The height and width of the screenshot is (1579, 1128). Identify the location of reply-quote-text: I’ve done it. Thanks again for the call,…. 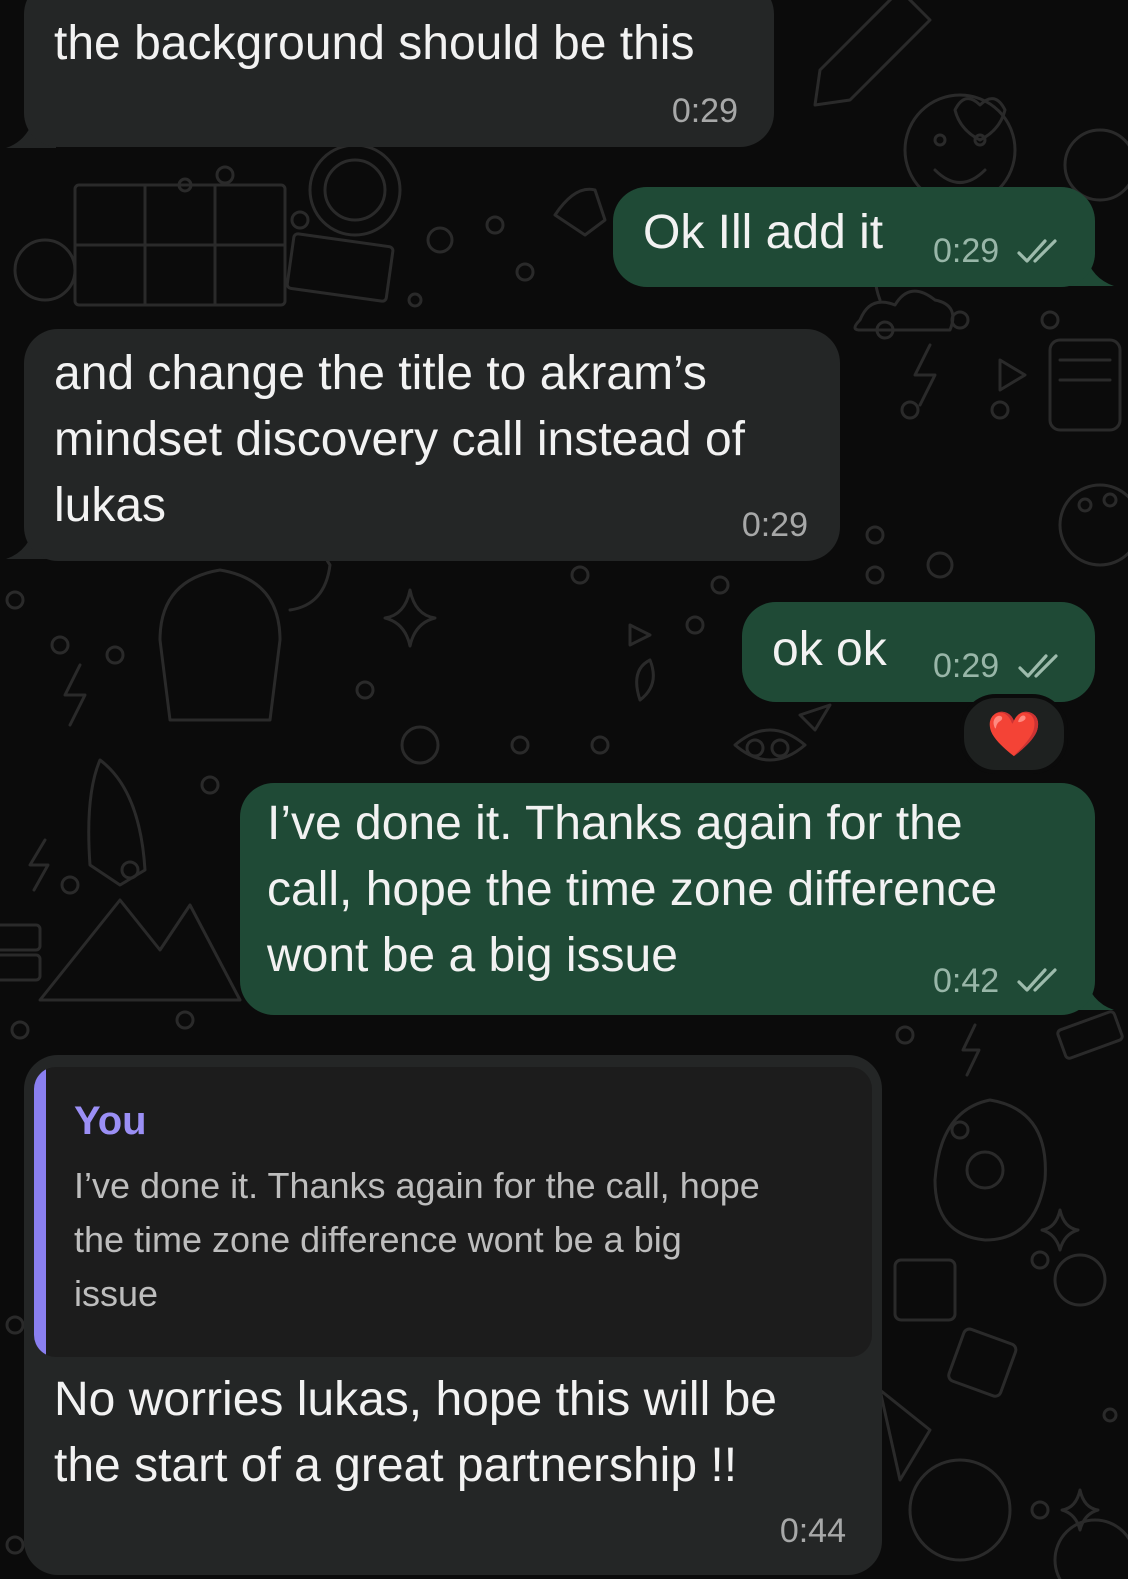
(417, 1239).